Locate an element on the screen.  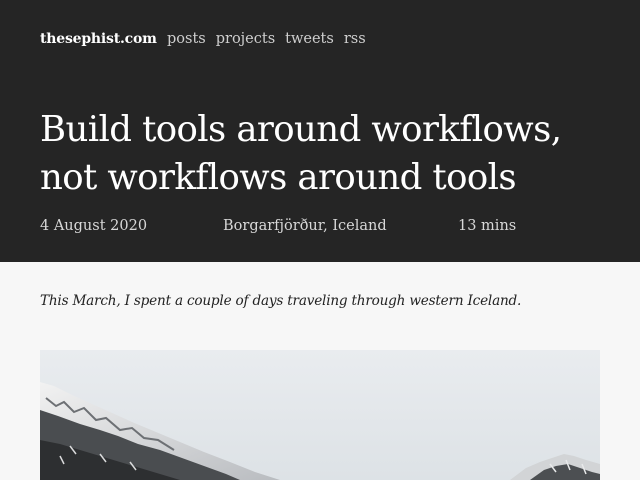
nav-link-rss: rss is located at coordinates (355, 39).